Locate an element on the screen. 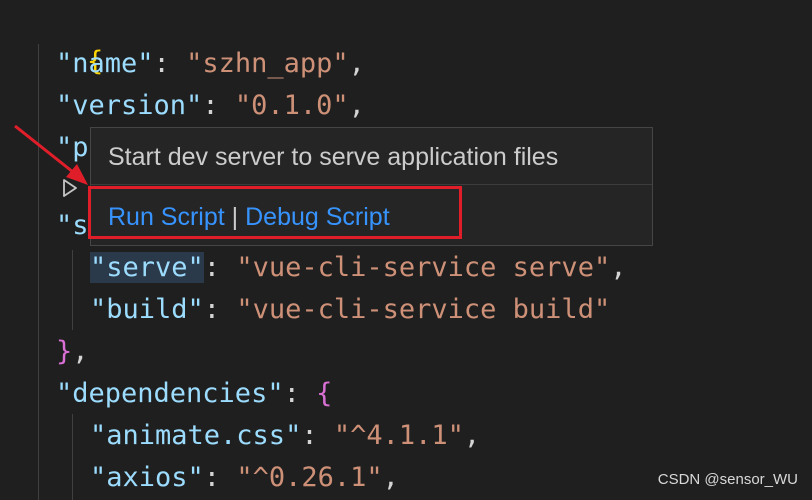 This screenshot has width=812, height=500. build-key: "build" is located at coordinates (147, 309).